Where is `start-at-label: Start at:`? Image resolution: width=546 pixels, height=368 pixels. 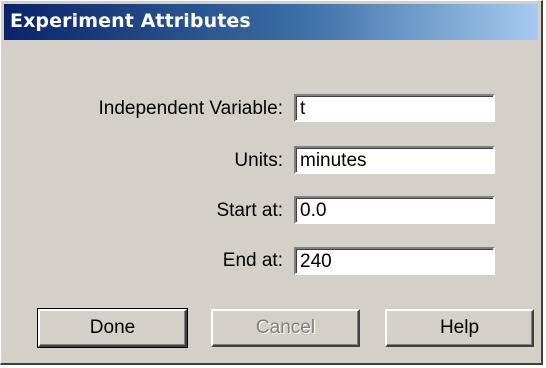 start-at-label: Start at: is located at coordinates (249, 210).